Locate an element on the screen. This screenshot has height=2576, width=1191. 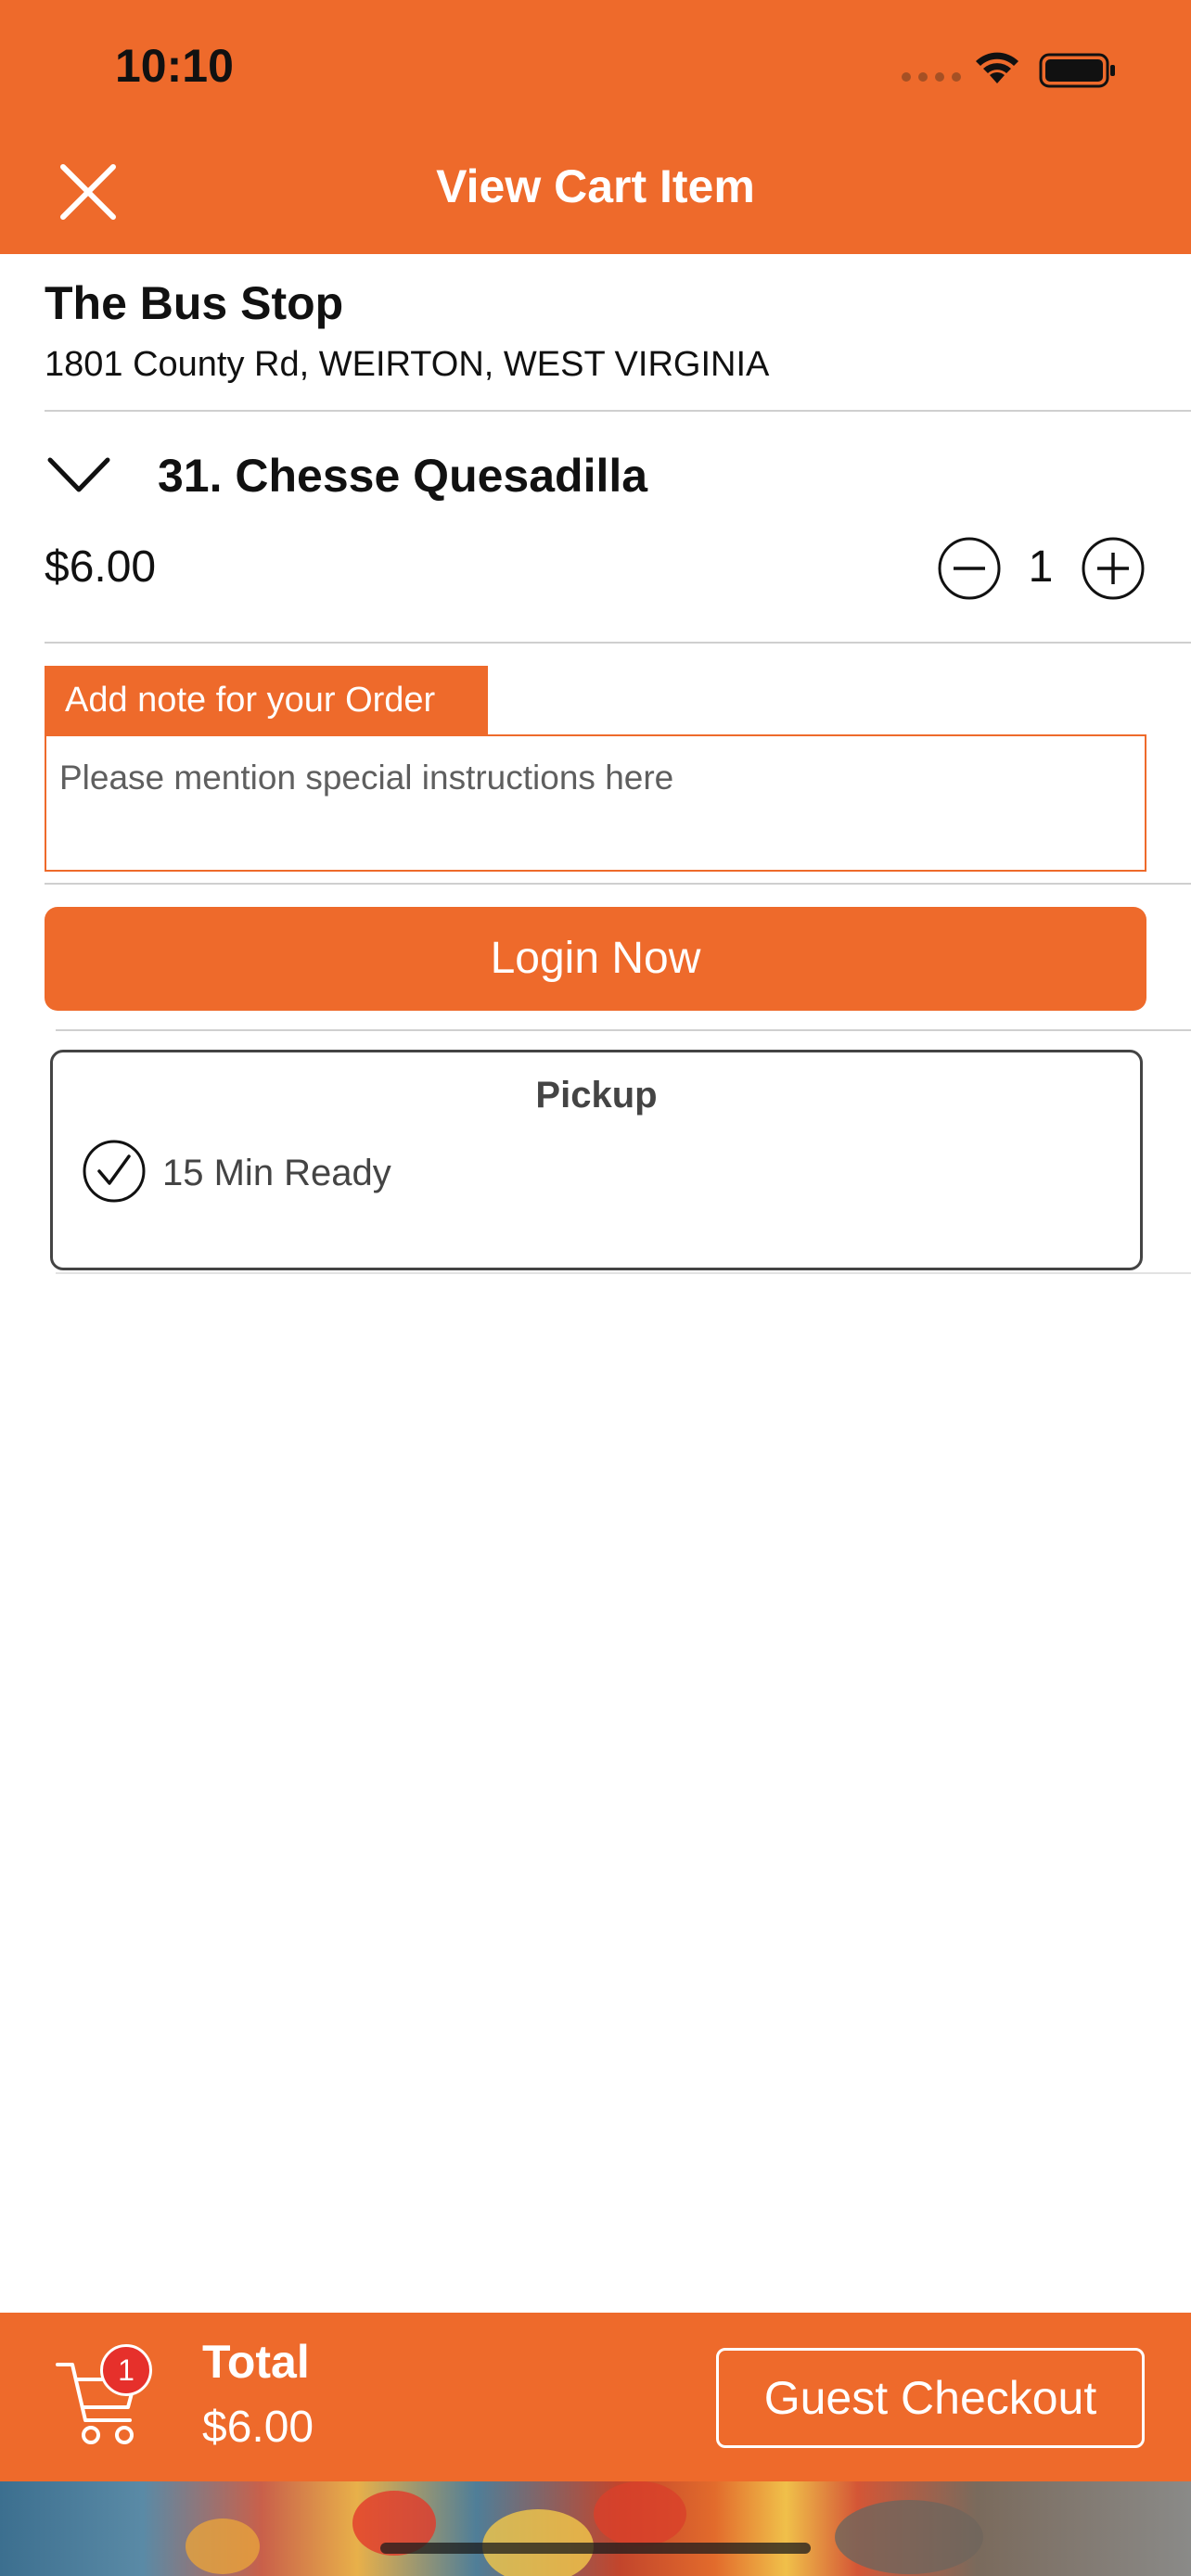
status-time: 10:10 is located at coordinates (174, 66).